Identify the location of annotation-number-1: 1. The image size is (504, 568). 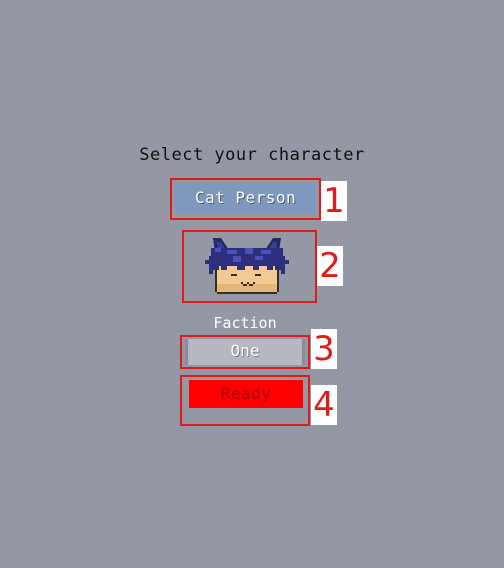
(334, 201).